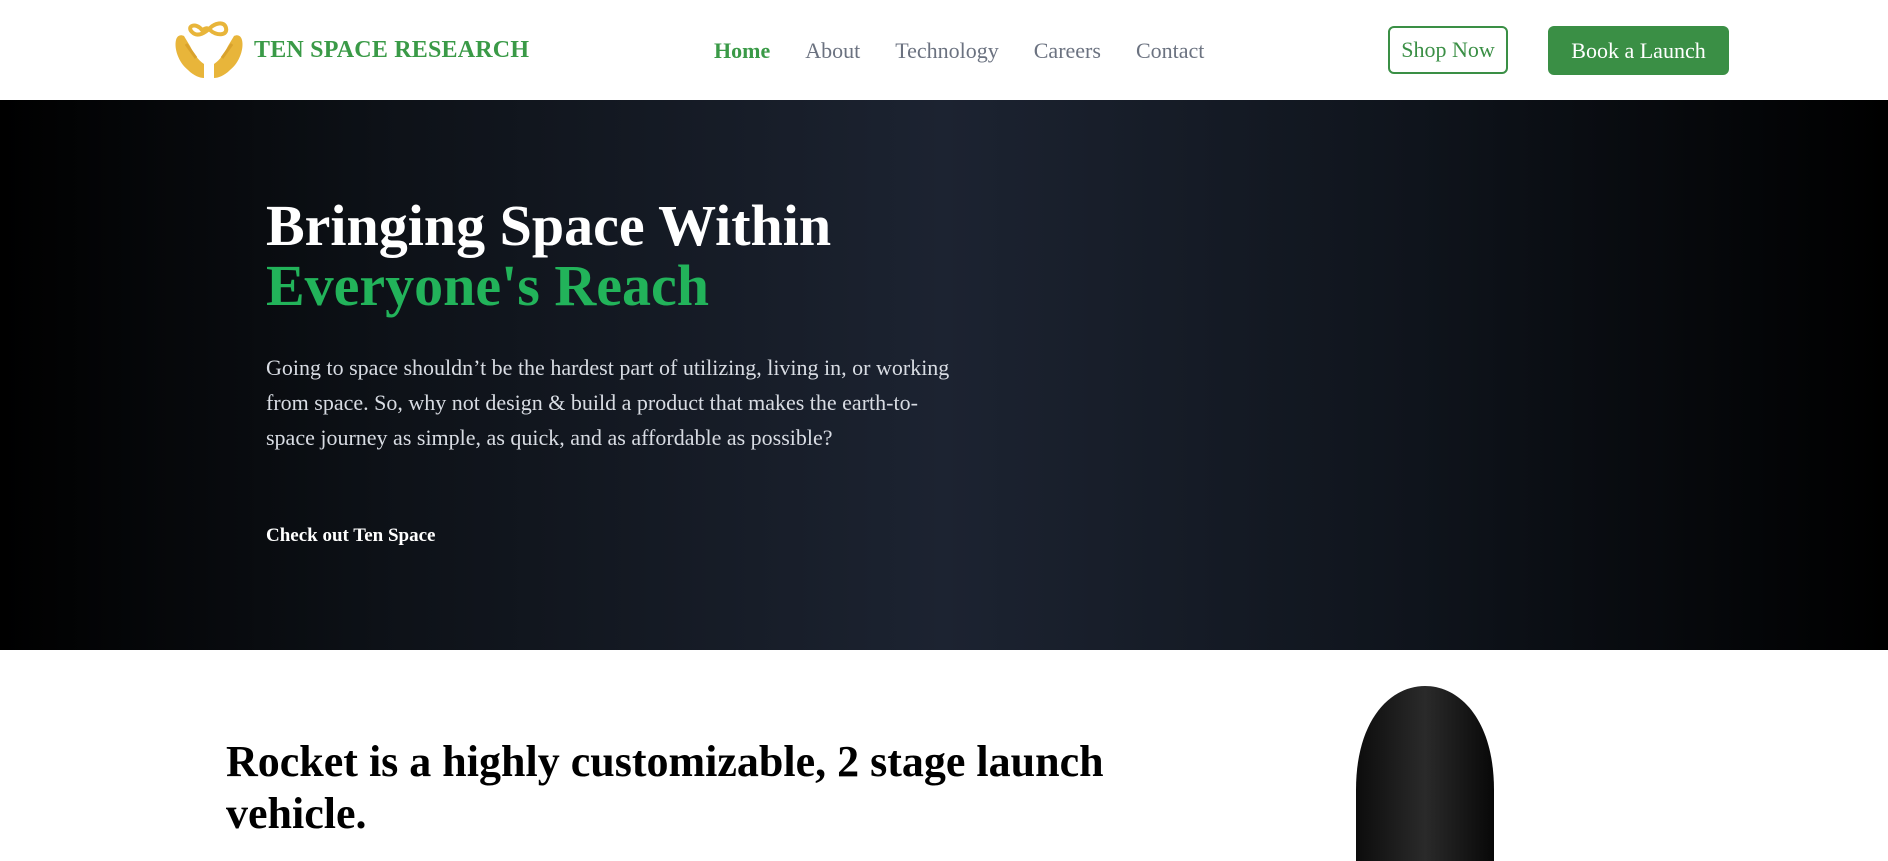 Image resolution: width=1888 pixels, height=861 pixels. I want to click on rocket-image, so click(1425, 773).